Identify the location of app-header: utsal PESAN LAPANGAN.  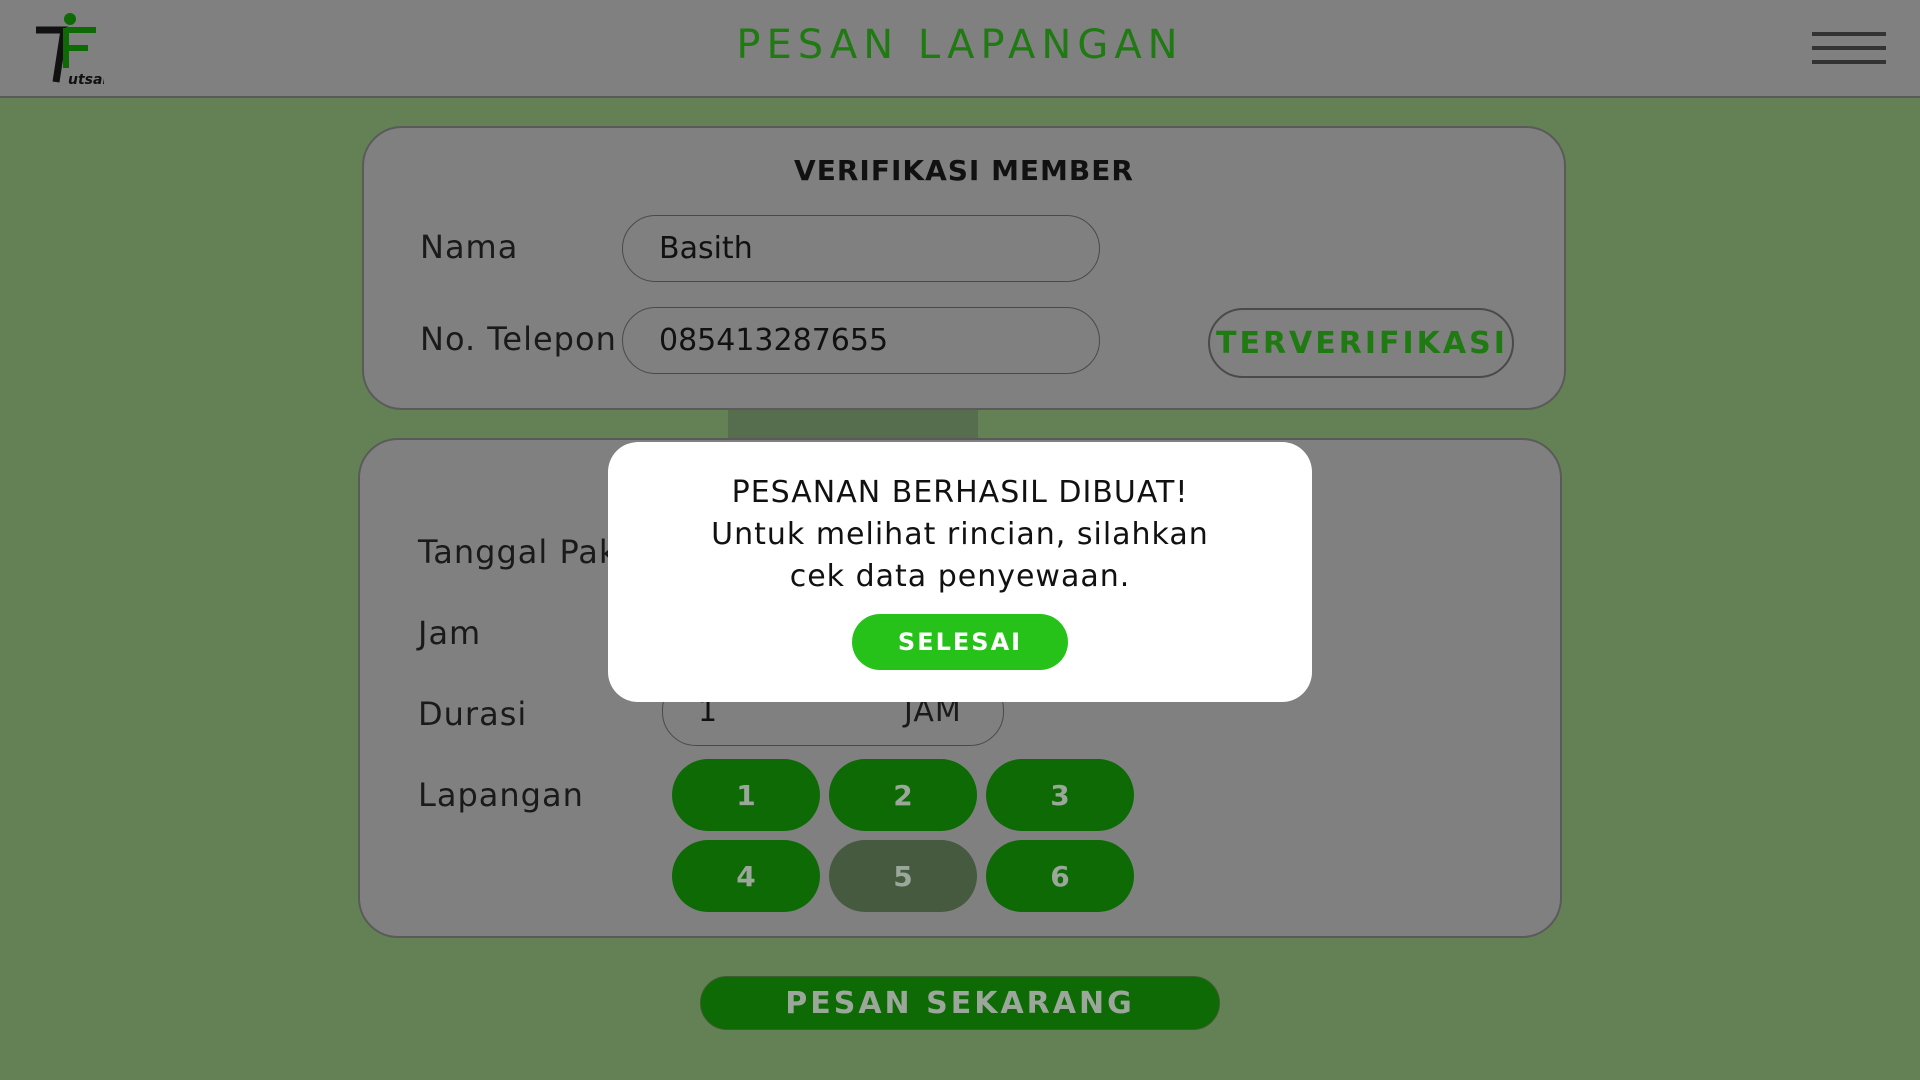
(960, 49).